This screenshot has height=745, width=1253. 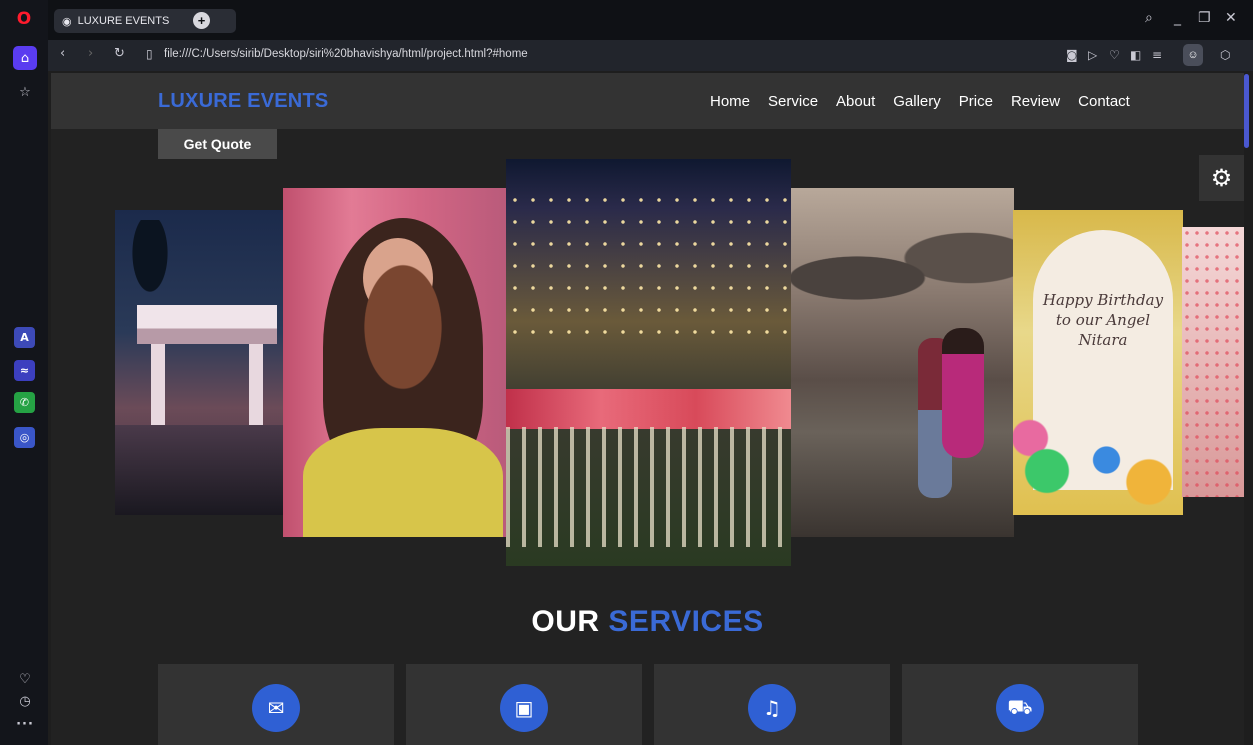 I want to click on camera-icon: ◙, so click(x=1072, y=55).